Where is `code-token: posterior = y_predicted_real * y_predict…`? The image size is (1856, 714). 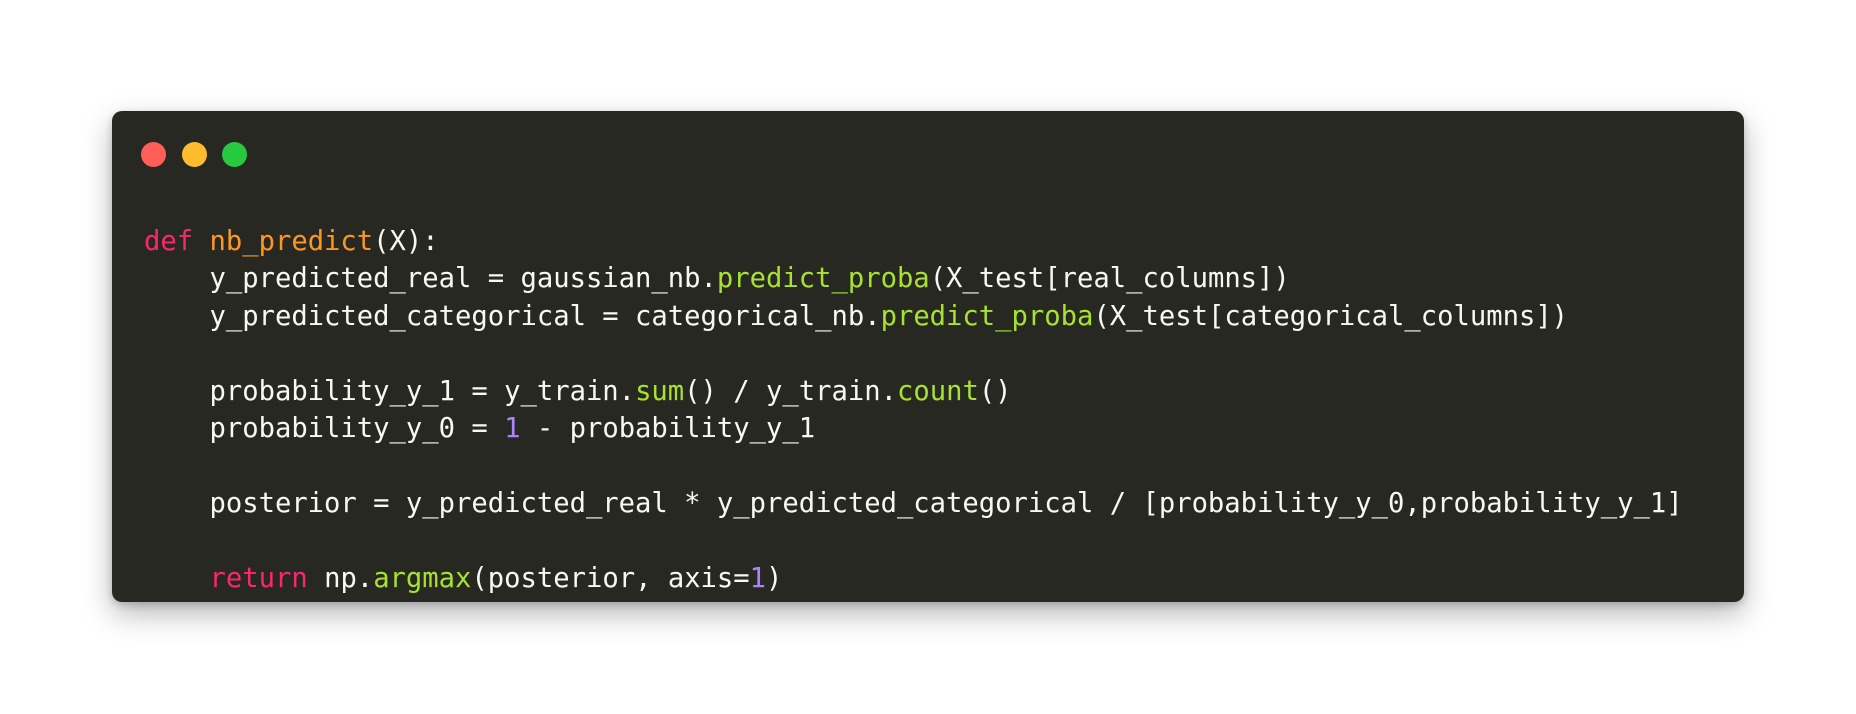 code-token: posterior = y_predicted_real * y_predict… is located at coordinates (913, 503).